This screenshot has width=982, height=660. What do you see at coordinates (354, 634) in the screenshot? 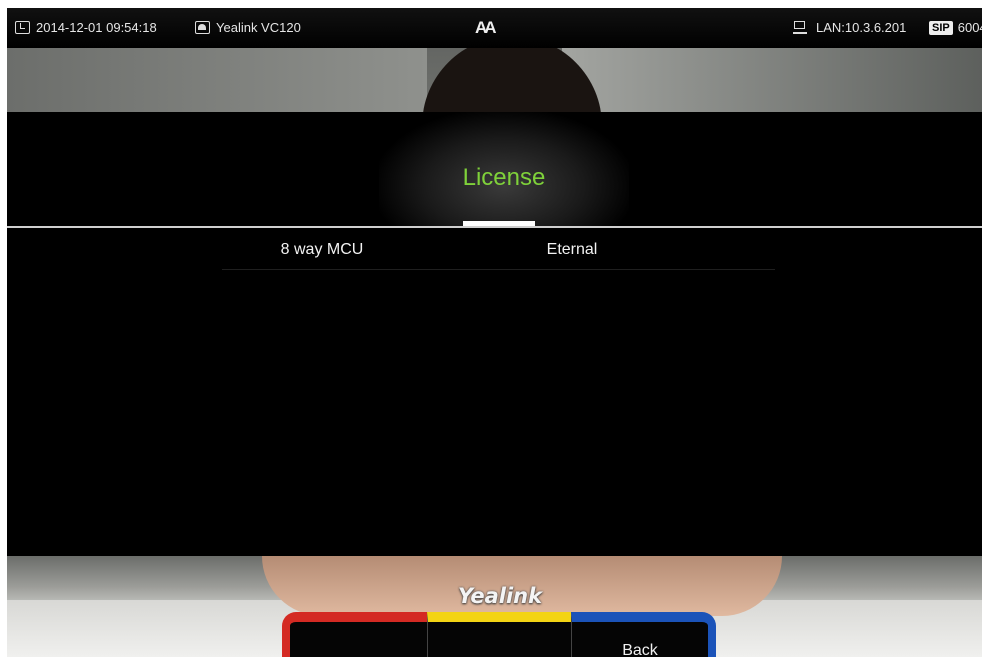
I see `softkey-red` at bounding box center [354, 634].